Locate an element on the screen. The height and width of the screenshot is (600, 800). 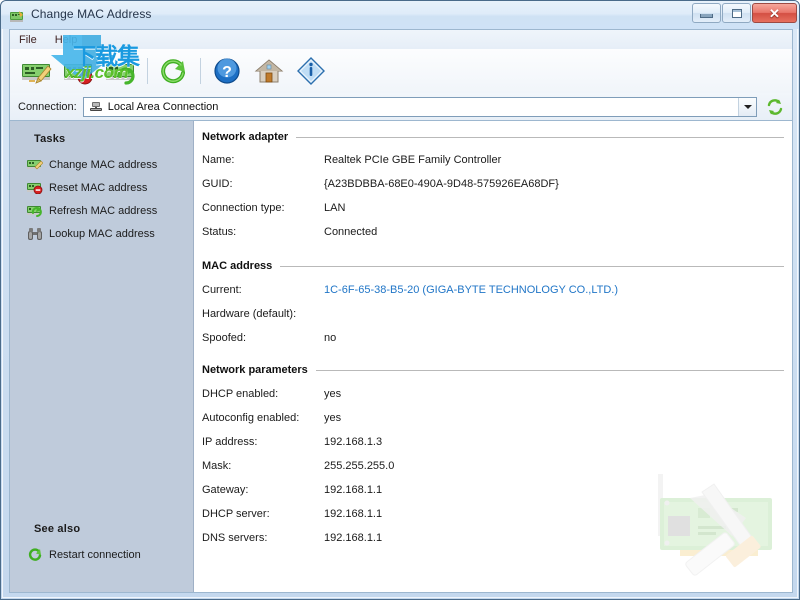
maximize-icon is located at coordinates (736, 13).